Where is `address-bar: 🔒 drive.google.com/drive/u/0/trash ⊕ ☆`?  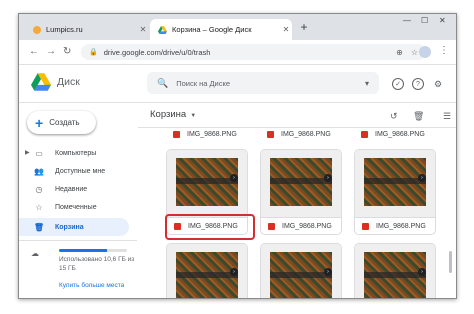
address-bar: 🔒 drive.google.com/drive/u/0/trash ⊕ ☆ is located at coordinates (253, 52).